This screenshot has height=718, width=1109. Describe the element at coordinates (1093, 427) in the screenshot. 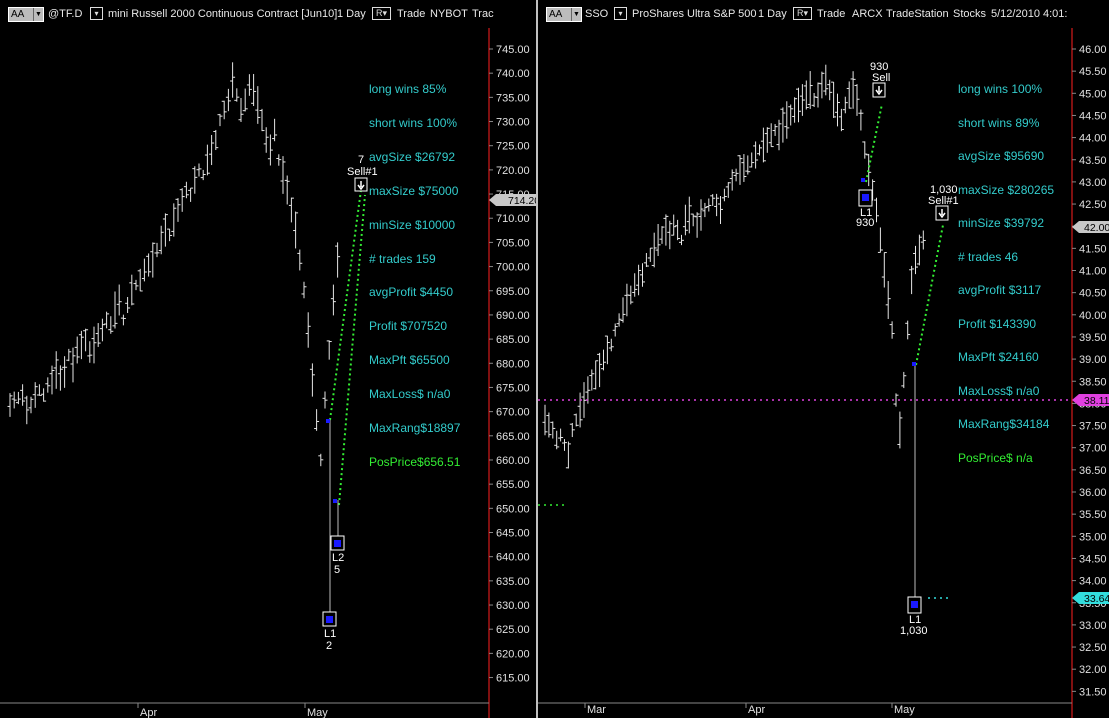

I see `right-axis-label: 37.50` at that location.